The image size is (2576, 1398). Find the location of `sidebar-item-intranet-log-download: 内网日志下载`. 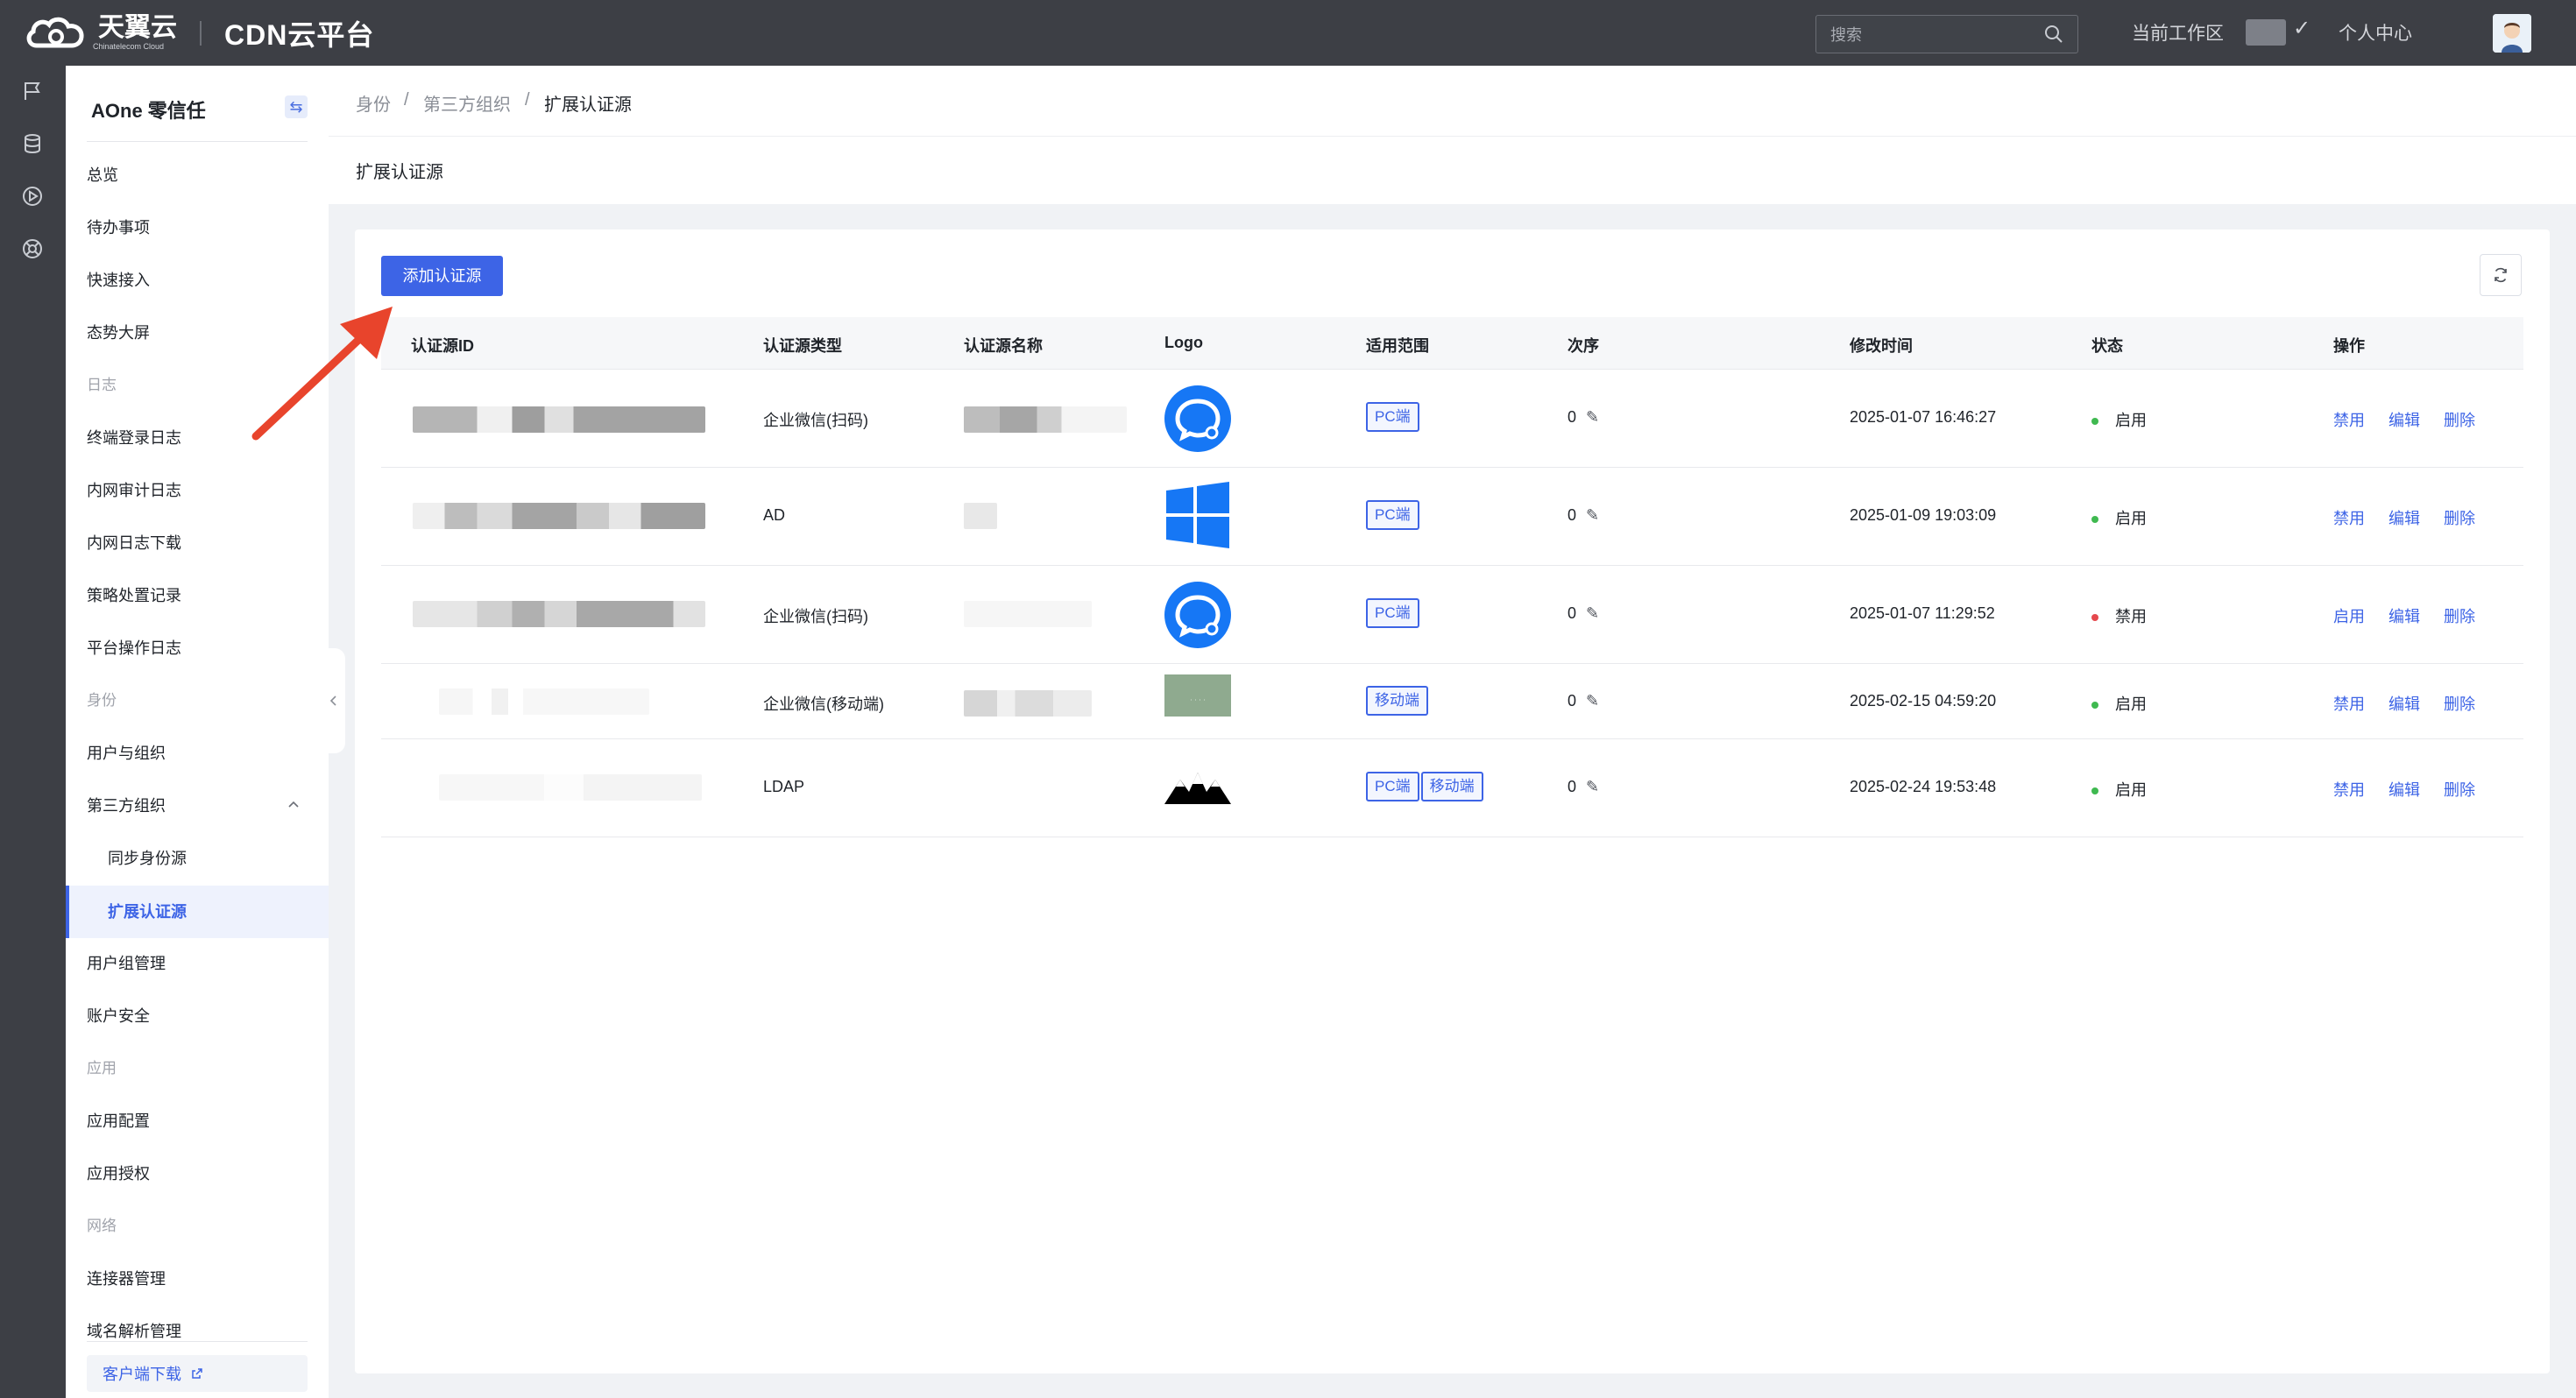

sidebar-item-intranet-log-download: 内网日志下载 is located at coordinates (134, 543).